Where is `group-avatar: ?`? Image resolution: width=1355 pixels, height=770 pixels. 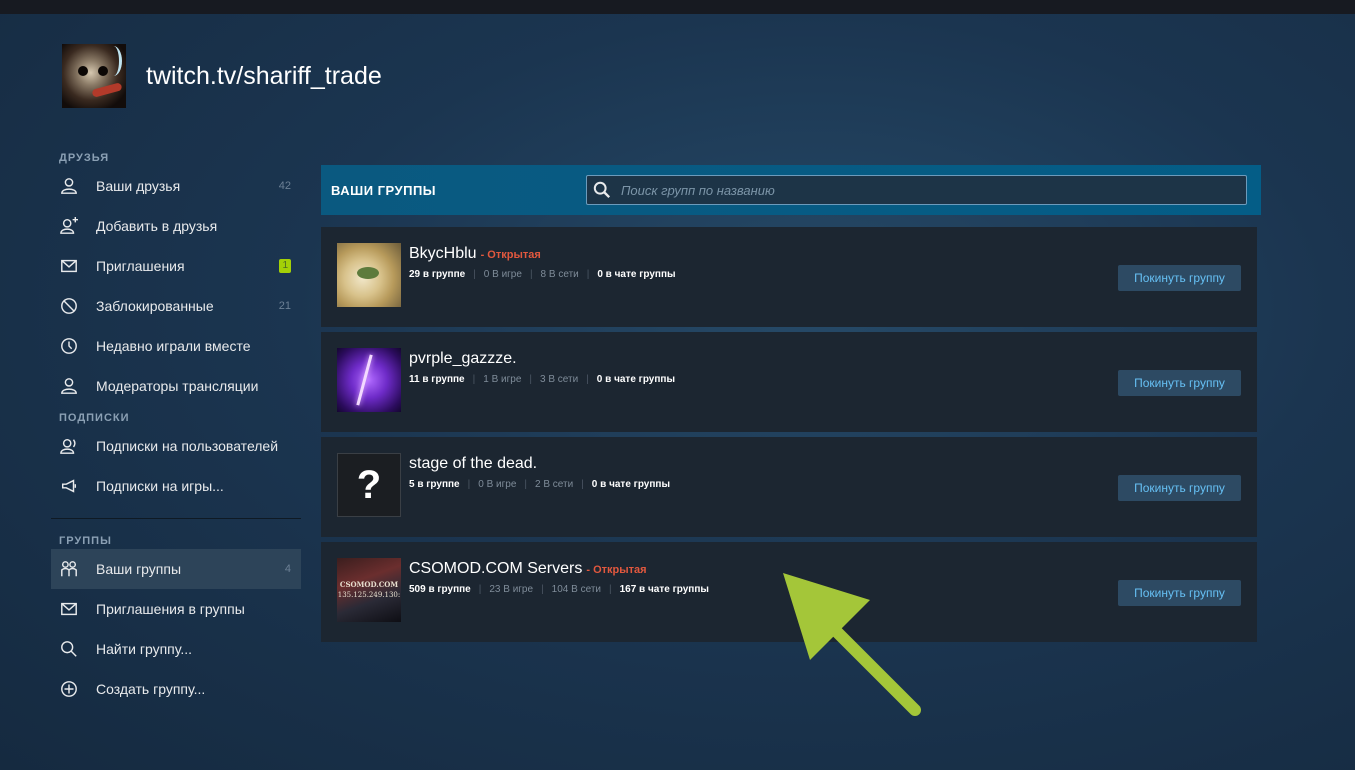
group-avatar: ? is located at coordinates (369, 485).